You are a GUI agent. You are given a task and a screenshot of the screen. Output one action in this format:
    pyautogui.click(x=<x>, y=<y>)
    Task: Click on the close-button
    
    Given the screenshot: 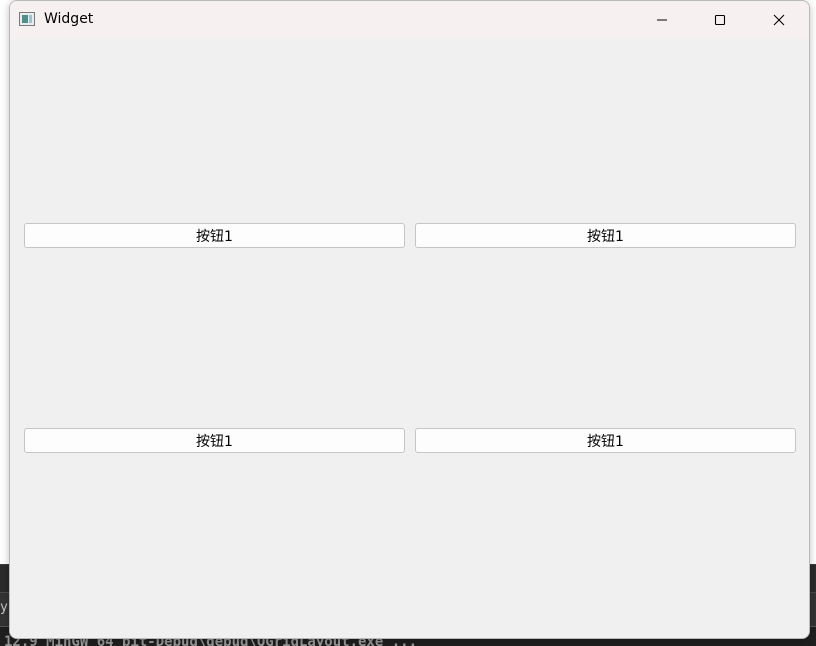 What is the action you would take?
    pyautogui.click(x=779, y=20)
    